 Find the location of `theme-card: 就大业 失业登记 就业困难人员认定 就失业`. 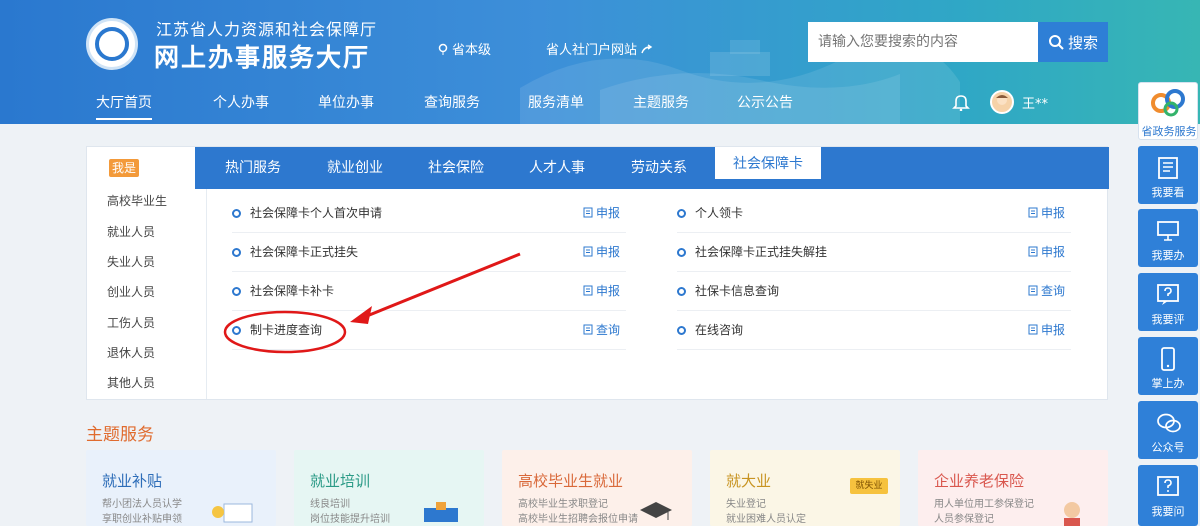

theme-card: 就大业 失业登记 就业困难人员认定 就失业 is located at coordinates (805, 488).